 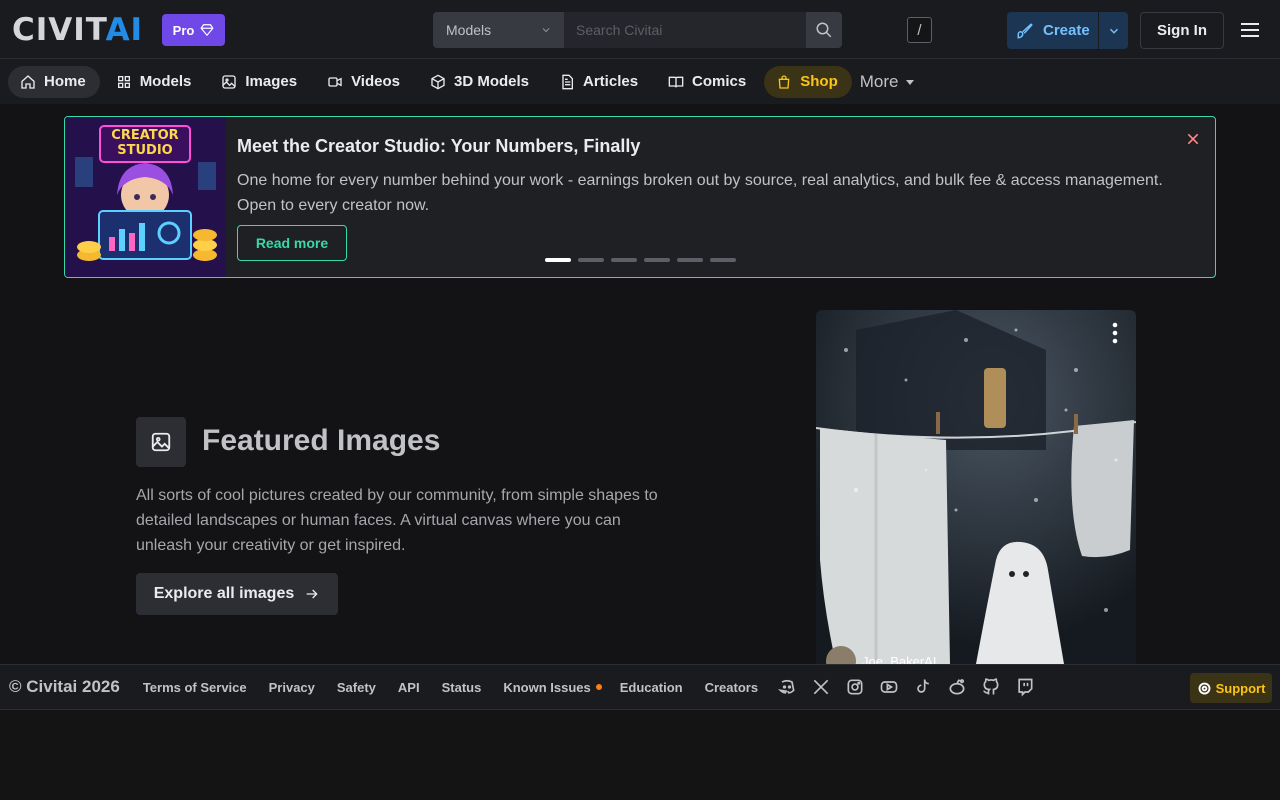 What do you see at coordinates (165, 81) in the screenshot?
I see `nav-label: Models` at bounding box center [165, 81].